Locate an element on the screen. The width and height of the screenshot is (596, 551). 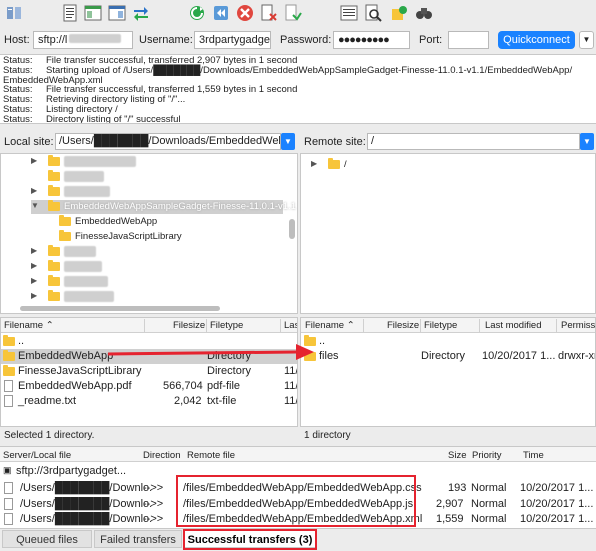
quickconnect-button: Quickconnect is located at coordinates (536, 40).